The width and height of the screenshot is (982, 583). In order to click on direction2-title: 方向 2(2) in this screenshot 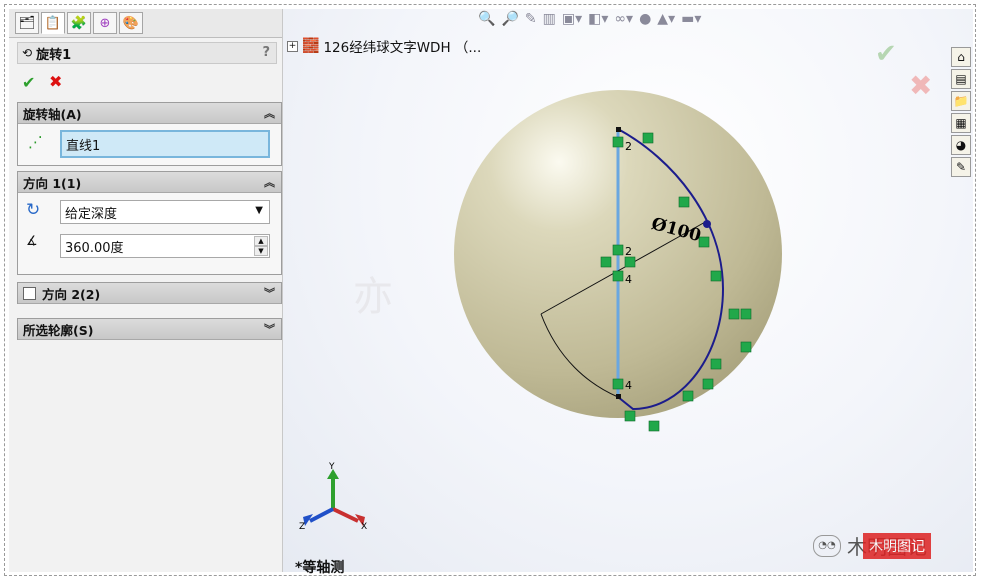, I will do `click(71, 294)`.